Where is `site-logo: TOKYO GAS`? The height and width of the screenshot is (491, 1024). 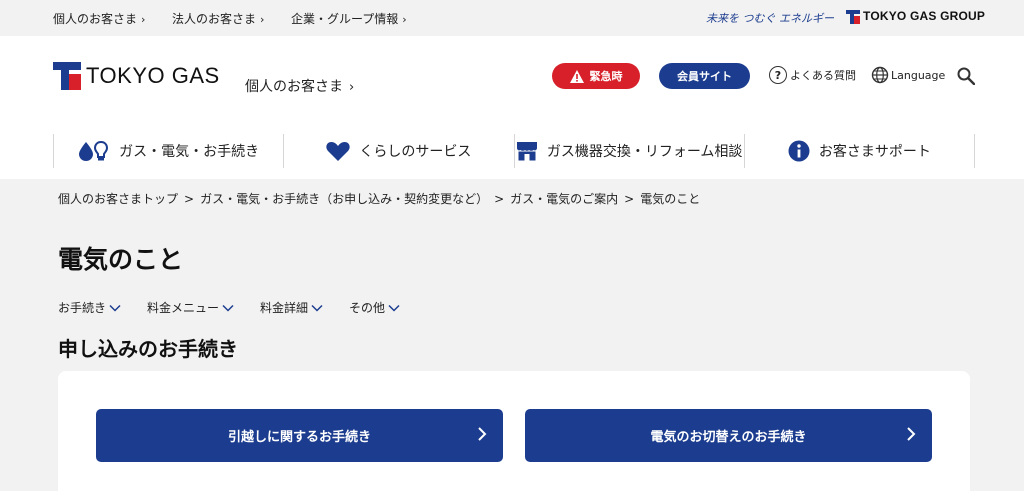 site-logo: TOKYO GAS is located at coordinates (136, 76).